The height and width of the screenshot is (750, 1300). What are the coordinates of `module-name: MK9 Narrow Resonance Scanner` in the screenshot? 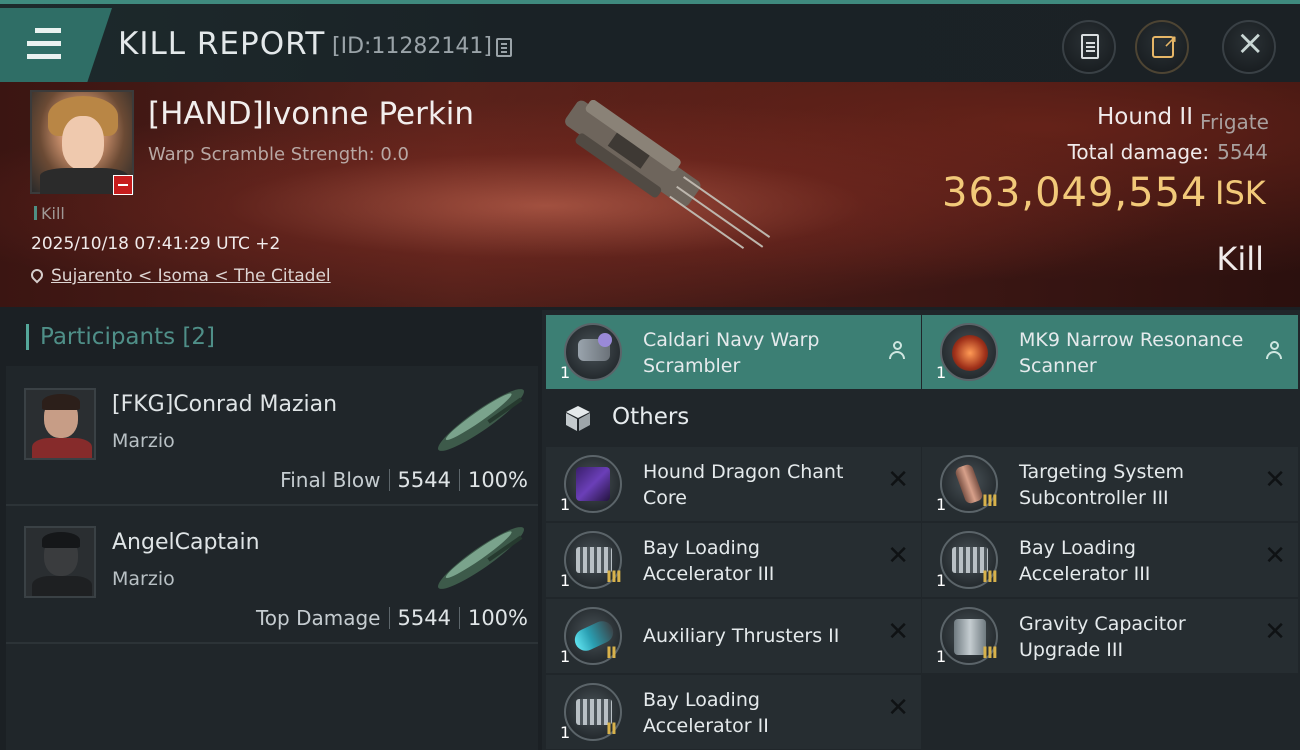 It's located at (1131, 353).